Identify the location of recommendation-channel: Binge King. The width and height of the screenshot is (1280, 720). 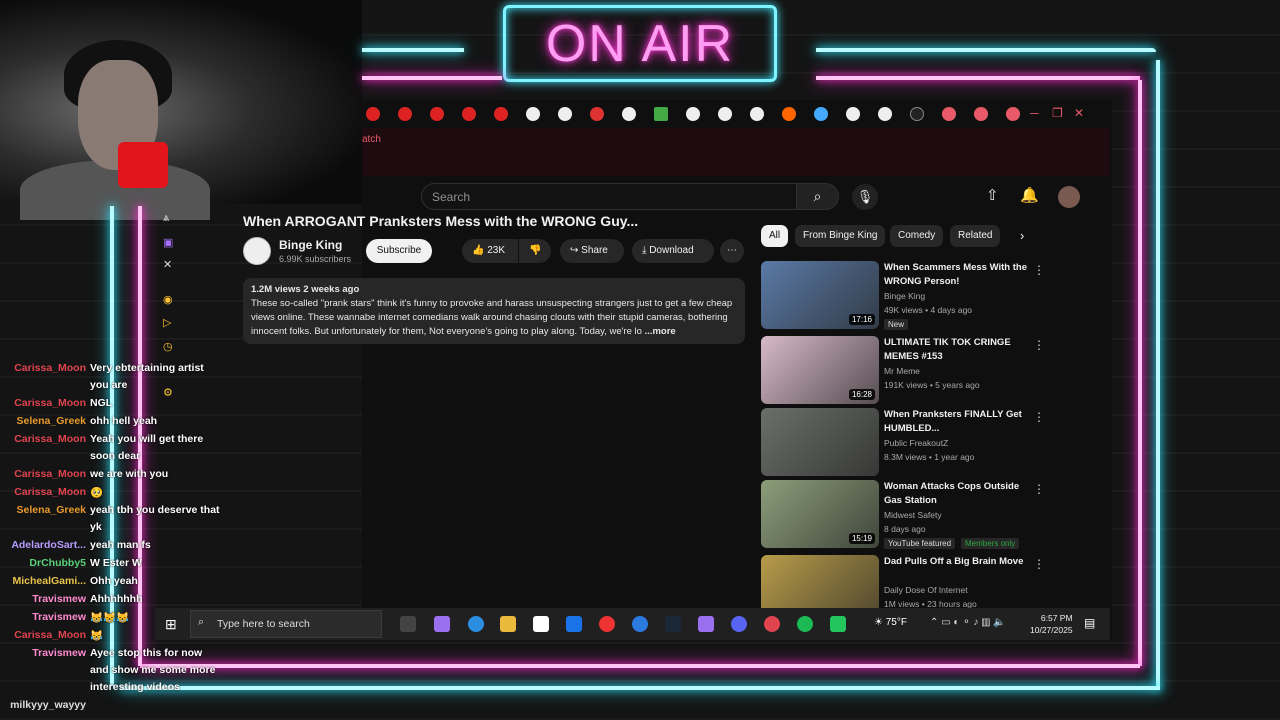
(904, 296).